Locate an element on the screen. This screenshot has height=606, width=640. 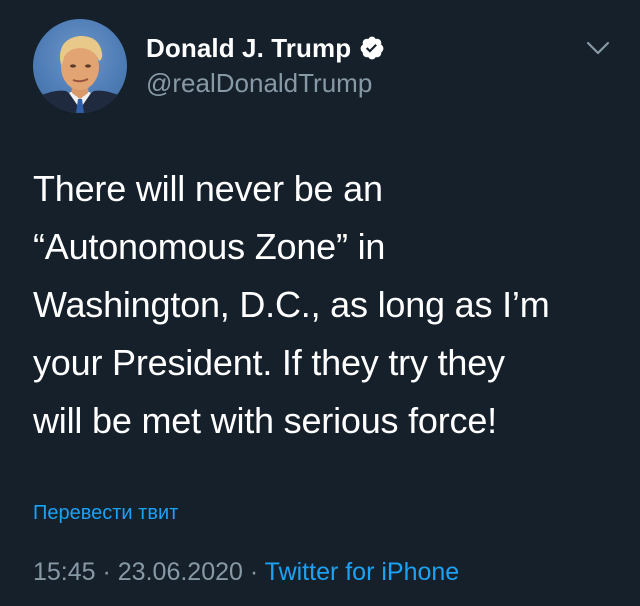
translate-tweet-link: Перевести твит is located at coordinates (105, 513).